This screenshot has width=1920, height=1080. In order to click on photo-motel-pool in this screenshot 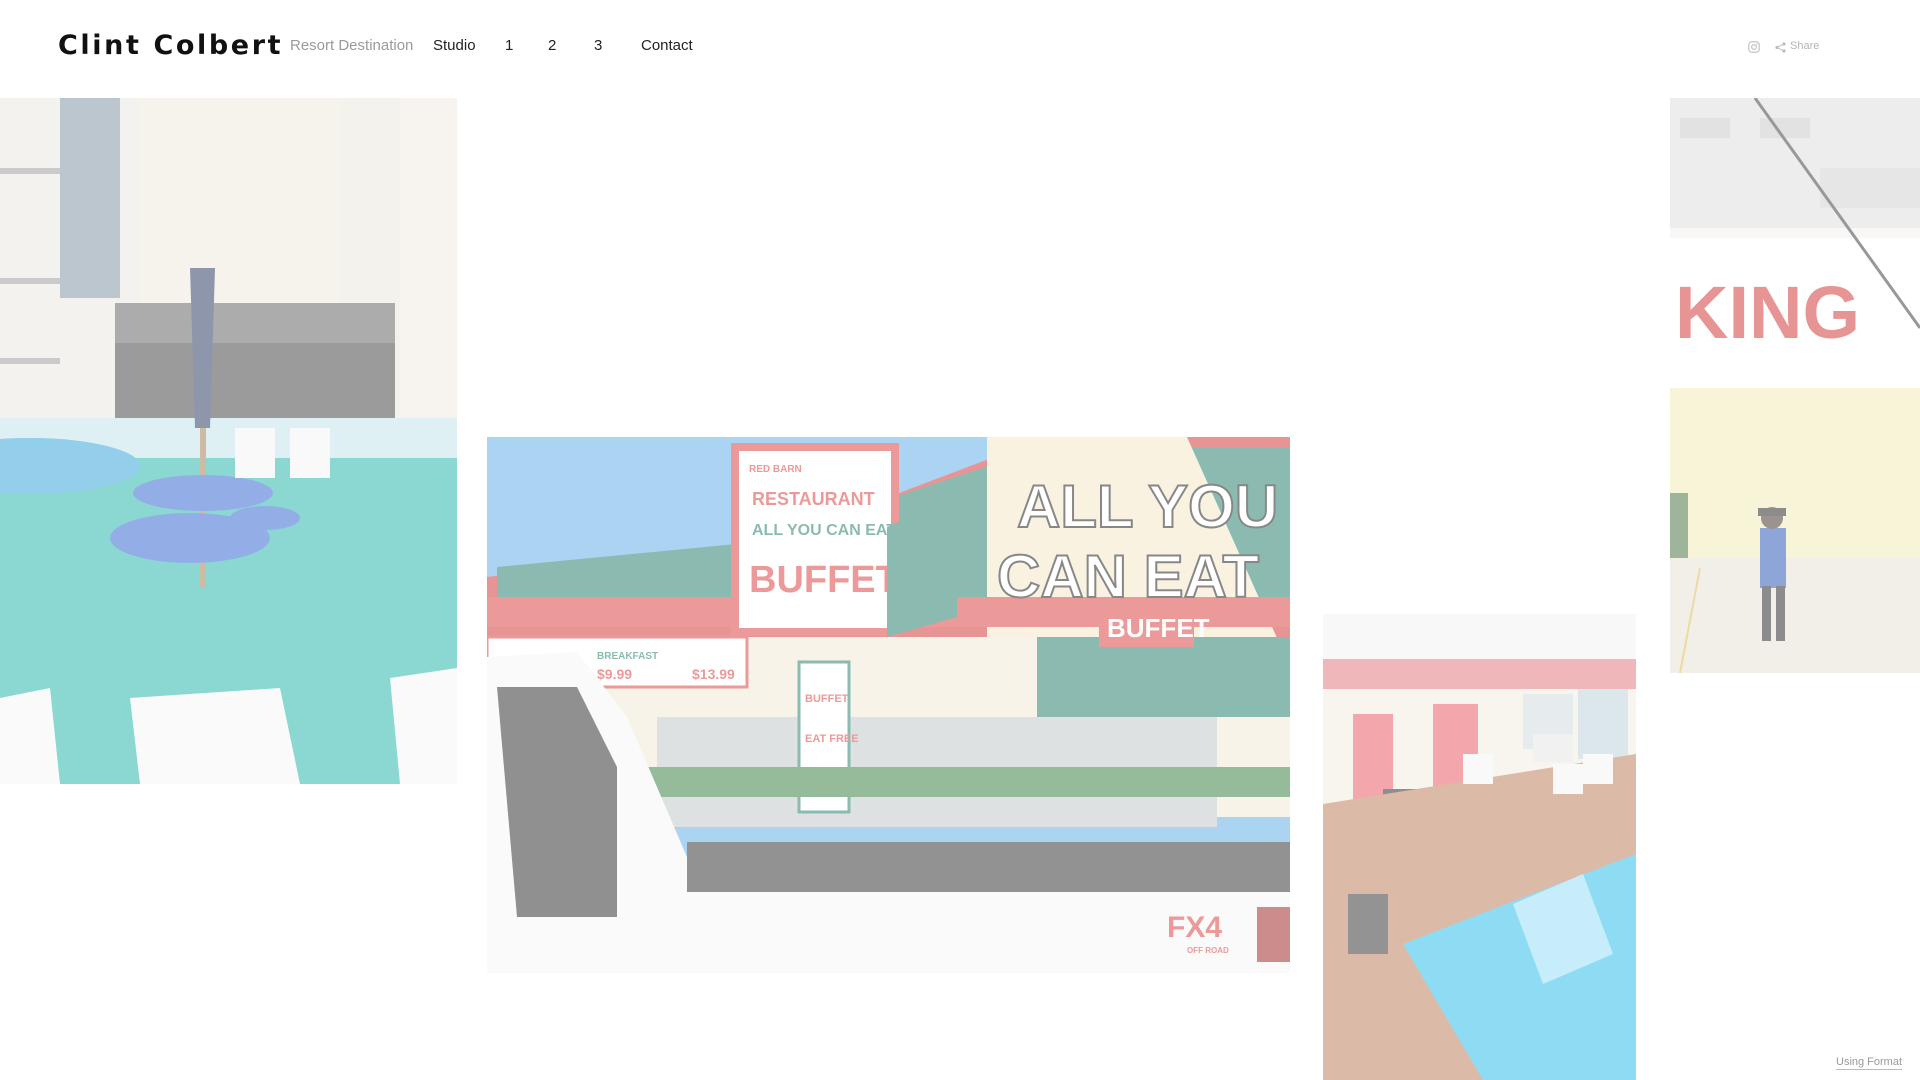, I will do `click(1479, 847)`.